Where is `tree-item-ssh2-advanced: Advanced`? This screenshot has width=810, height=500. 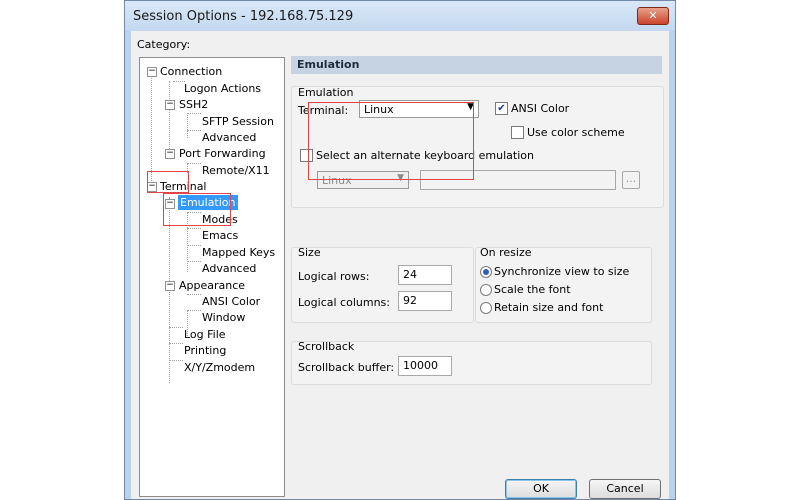
tree-item-ssh2-advanced: Advanced is located at coordinates (229, 137).